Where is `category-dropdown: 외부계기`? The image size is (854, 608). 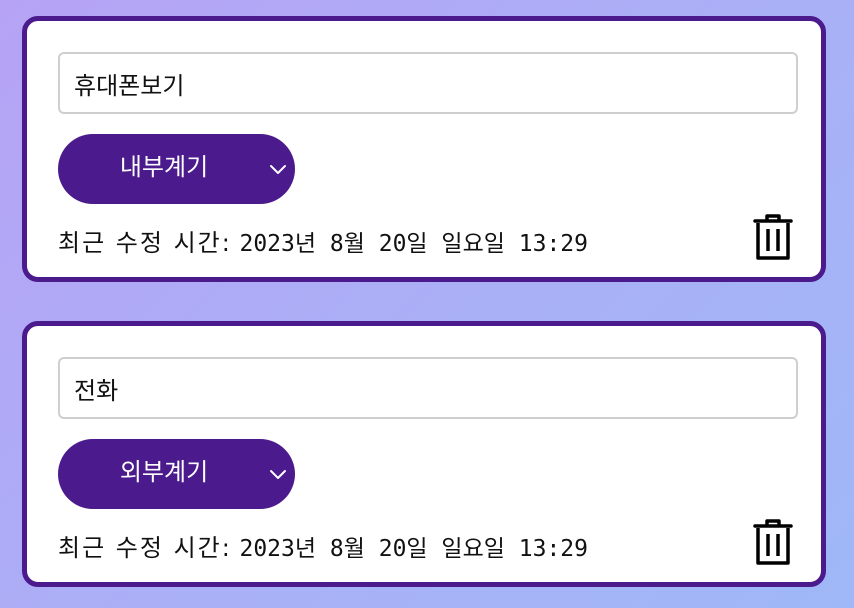
category-dropdown: 외부계기 is located at coordinates (176, 474).